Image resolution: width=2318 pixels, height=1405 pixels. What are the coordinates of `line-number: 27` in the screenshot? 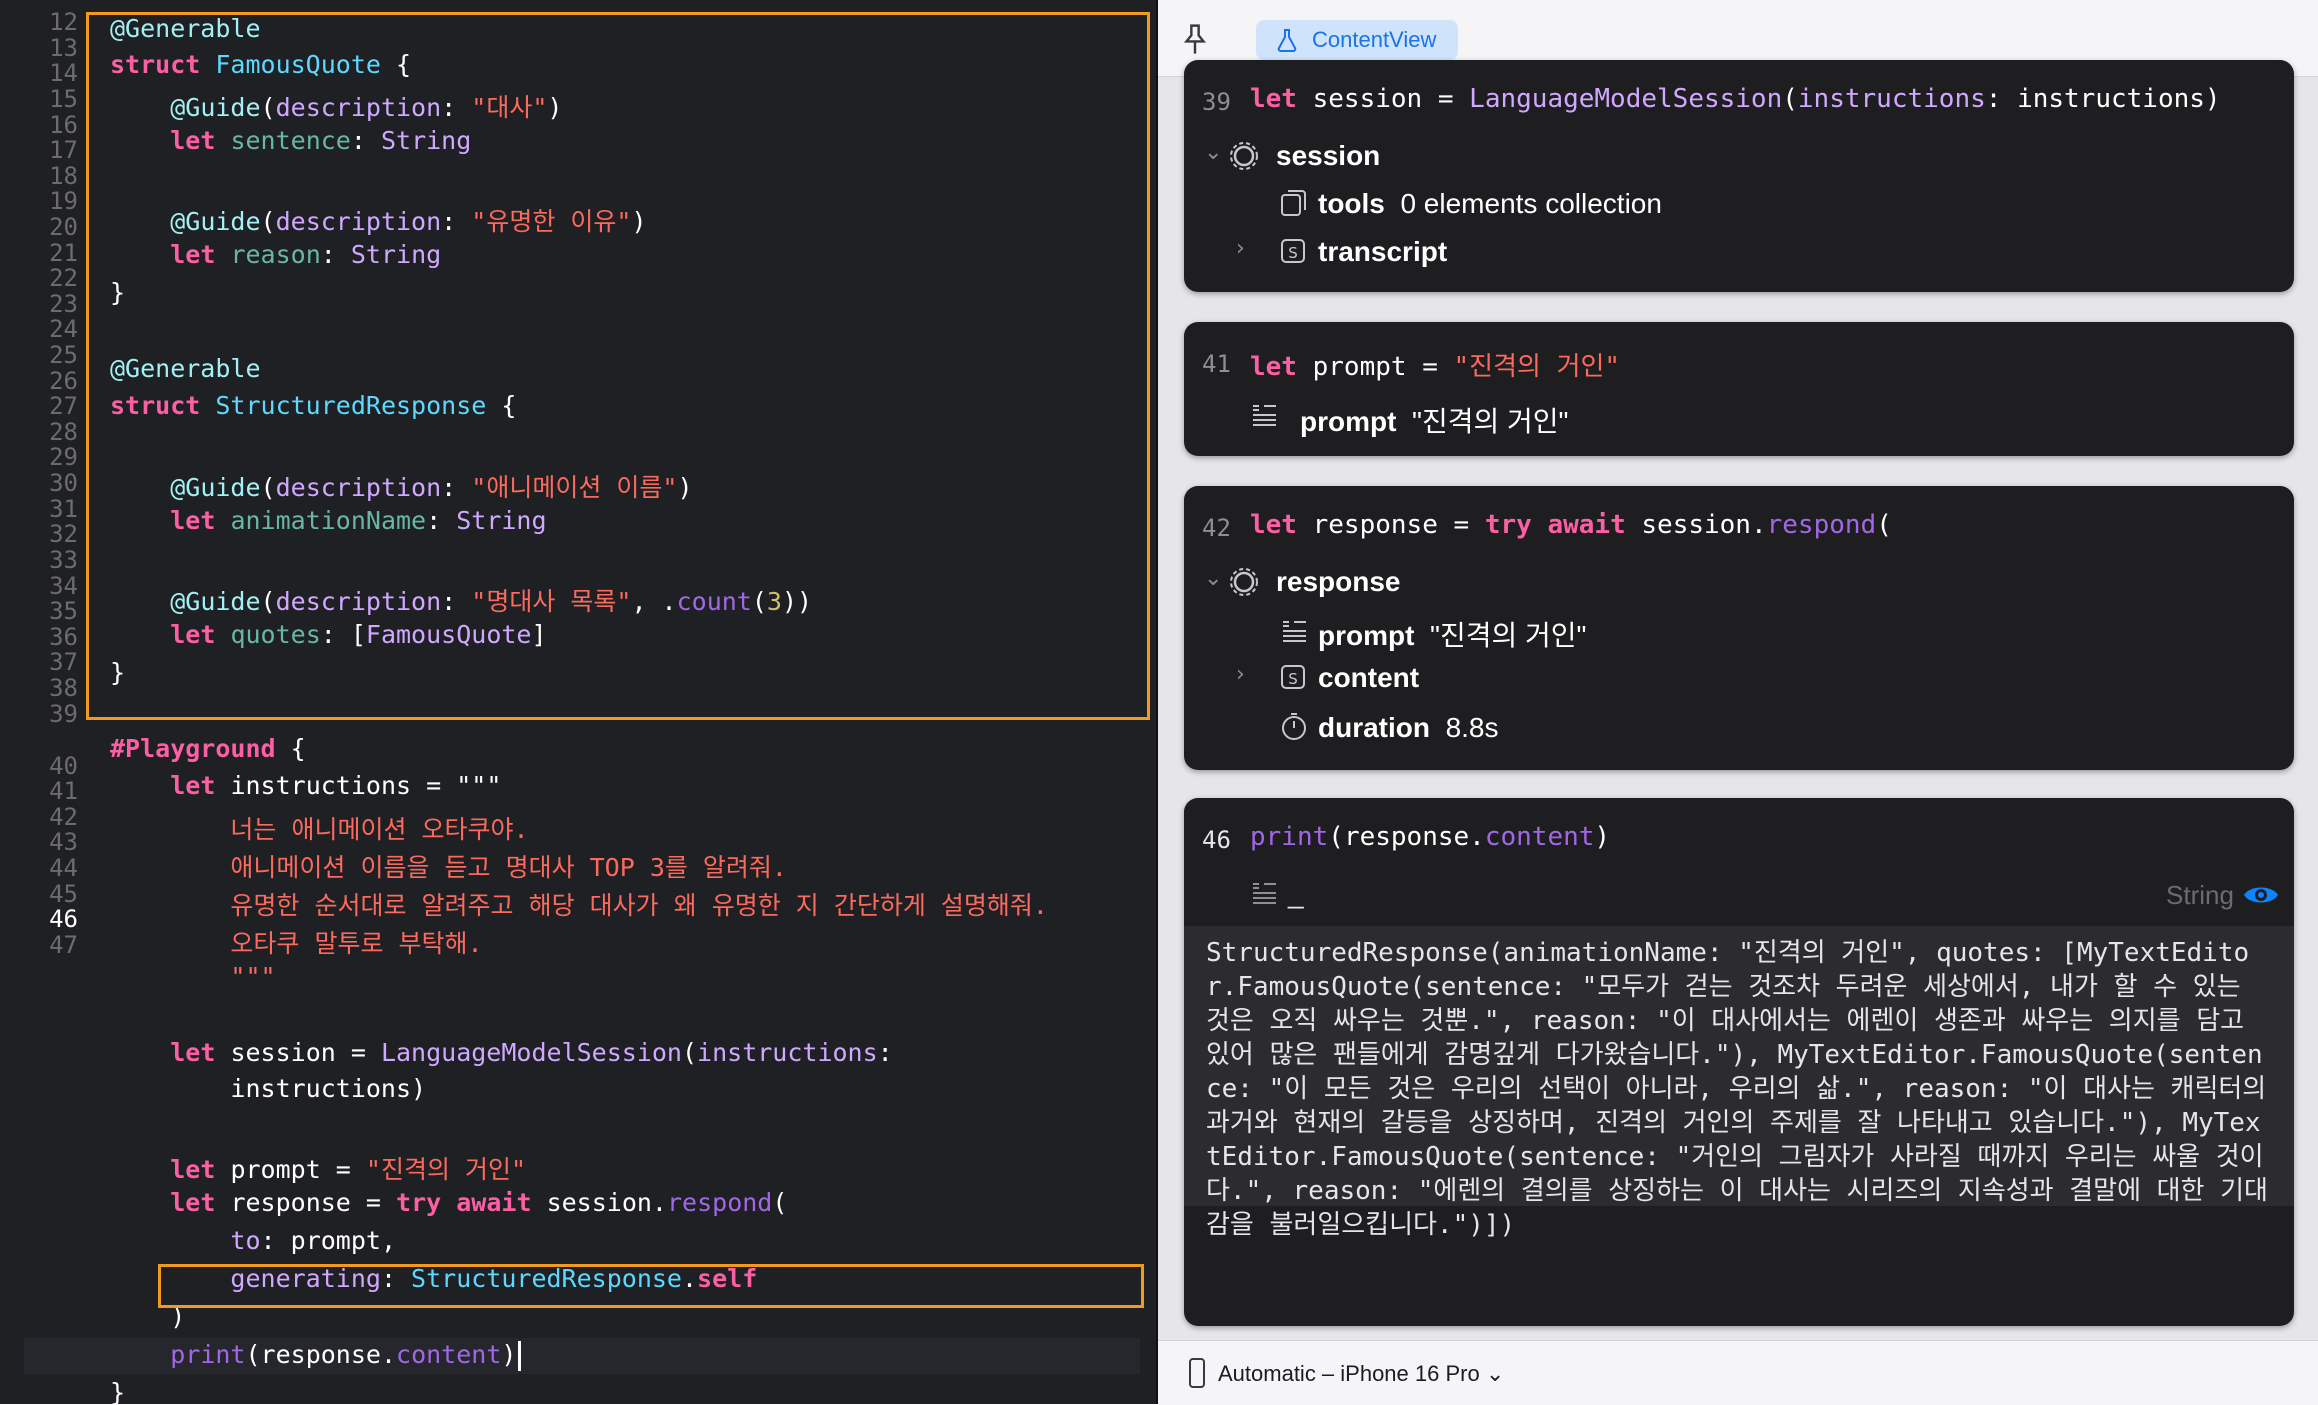 It's located at (63, 406).